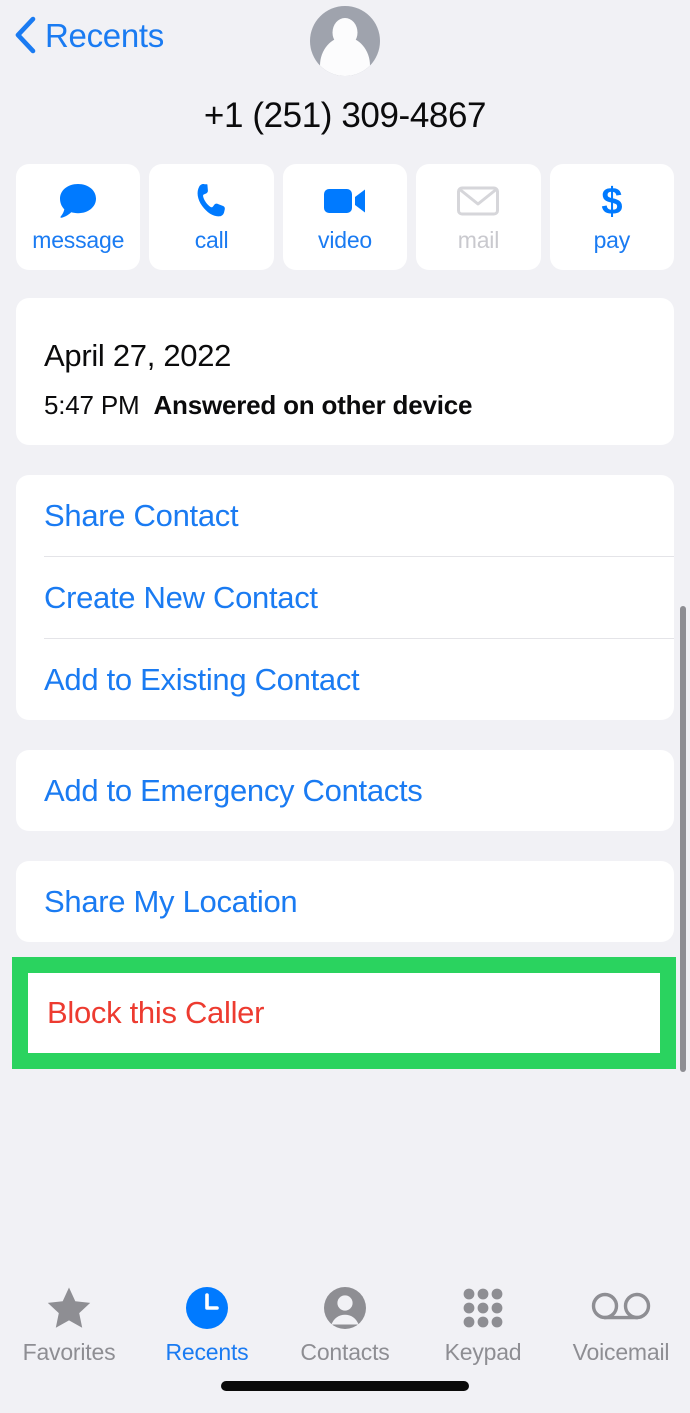 This screenshot has height=1413, width=690. What do you see at coordinates (69, 1307) in the screenshot?
I see `star-icon` at bounding box center [69, 1307].